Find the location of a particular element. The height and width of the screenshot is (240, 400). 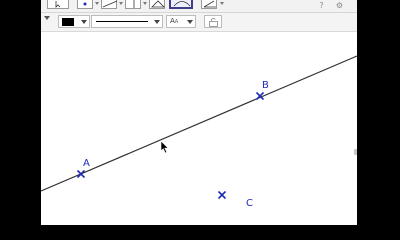

style-bar: AA is located at coordinates (199, 22).